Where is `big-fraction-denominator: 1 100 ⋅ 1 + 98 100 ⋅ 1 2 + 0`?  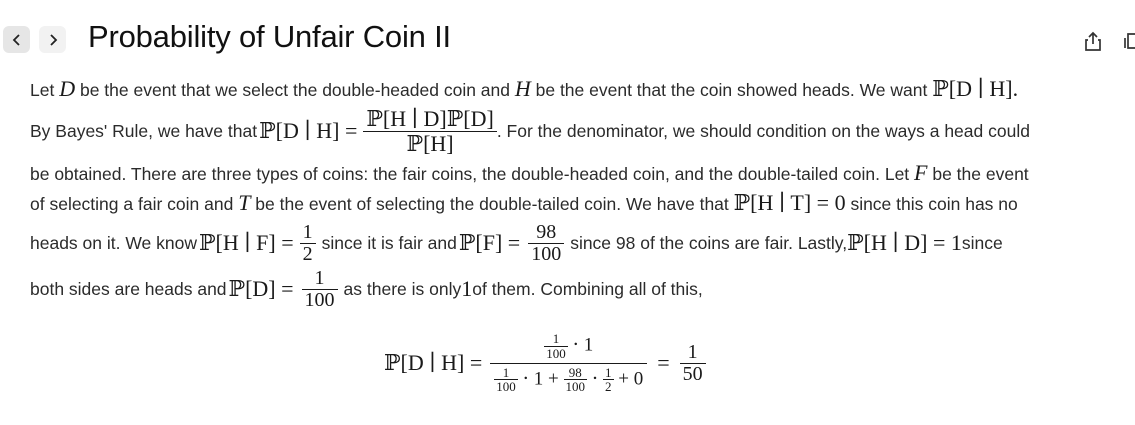 big-fraction-denominator: 1 100 ⋅ 1 + 98 100 ⋅ 1 2 + 0 is located at coordinates (569, 378).